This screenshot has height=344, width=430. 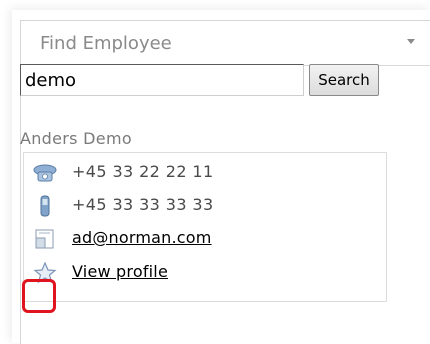 What do you see at coordinates (202, 273) in the screenshot?
I see `profile-row: View profile` at bounding box center [202, 273].